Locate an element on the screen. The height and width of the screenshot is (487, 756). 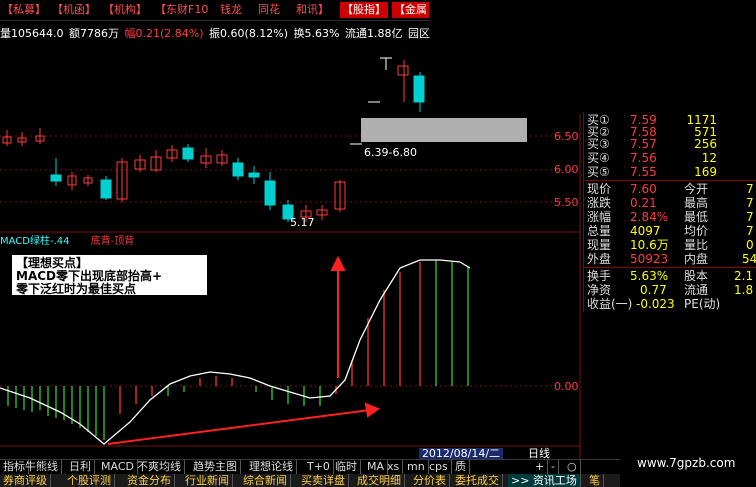
indicator-button: 日利 is located at coordinates (80, 467).